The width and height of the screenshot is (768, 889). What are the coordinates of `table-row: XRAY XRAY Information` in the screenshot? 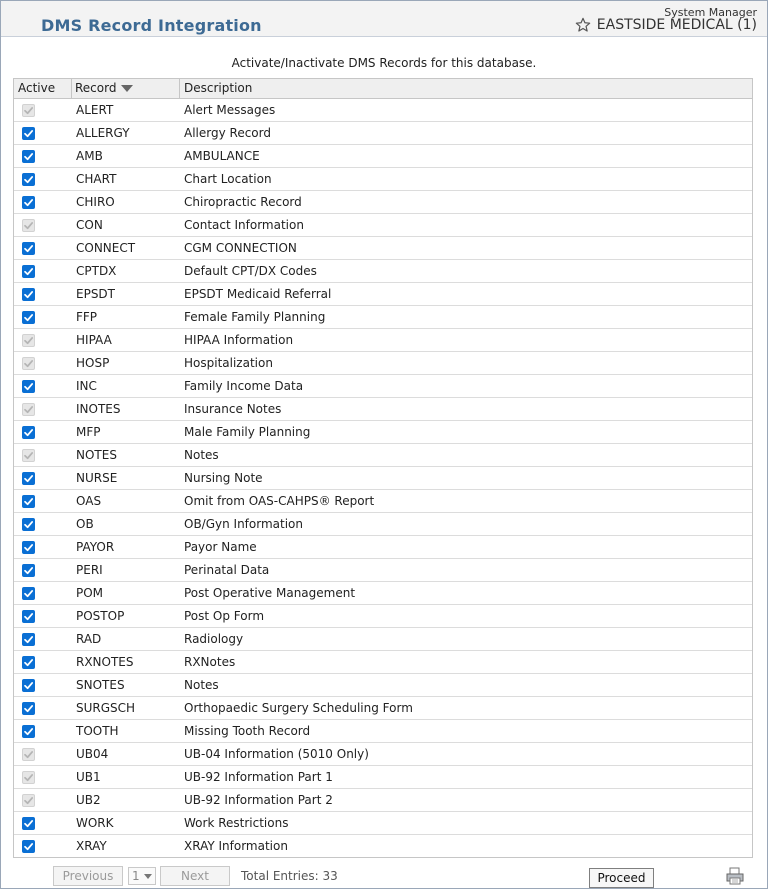 It's located at (383, 846).